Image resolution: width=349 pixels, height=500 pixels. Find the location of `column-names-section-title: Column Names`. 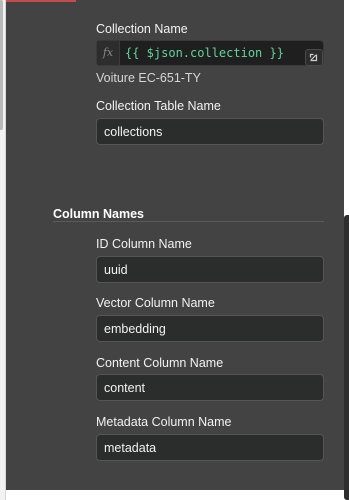

column-names-section-title: Column Names is located at coordinates (98, 214).